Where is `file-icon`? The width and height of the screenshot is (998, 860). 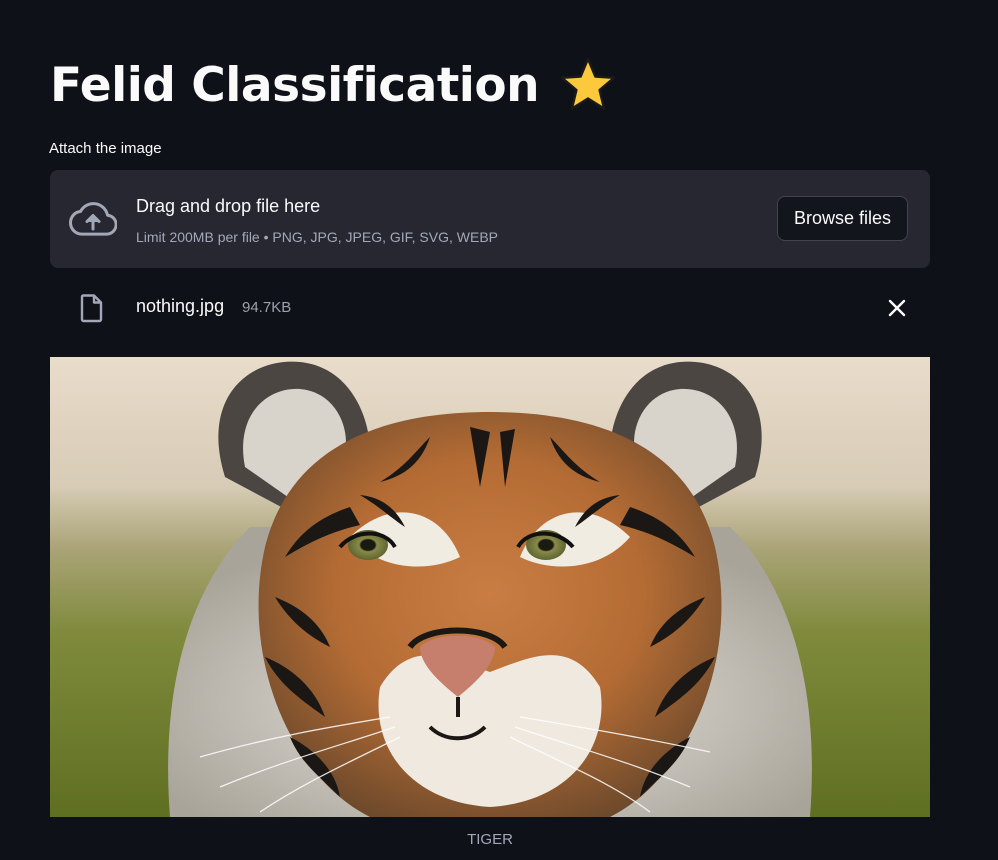 file-icon is located at coordinates (91, 308).